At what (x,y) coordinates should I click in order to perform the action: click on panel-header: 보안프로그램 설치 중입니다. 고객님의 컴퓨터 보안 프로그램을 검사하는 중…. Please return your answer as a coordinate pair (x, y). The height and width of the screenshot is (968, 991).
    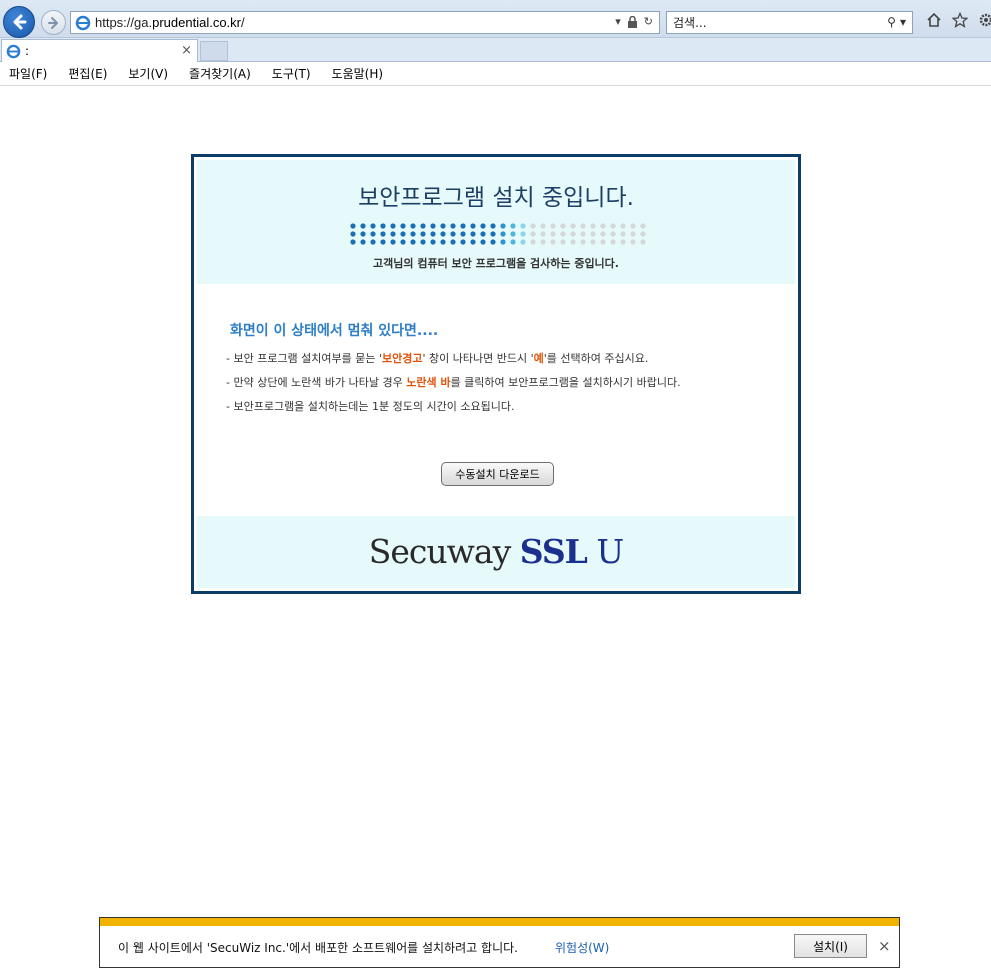
    Looking at the image, I should click on (496, 222).